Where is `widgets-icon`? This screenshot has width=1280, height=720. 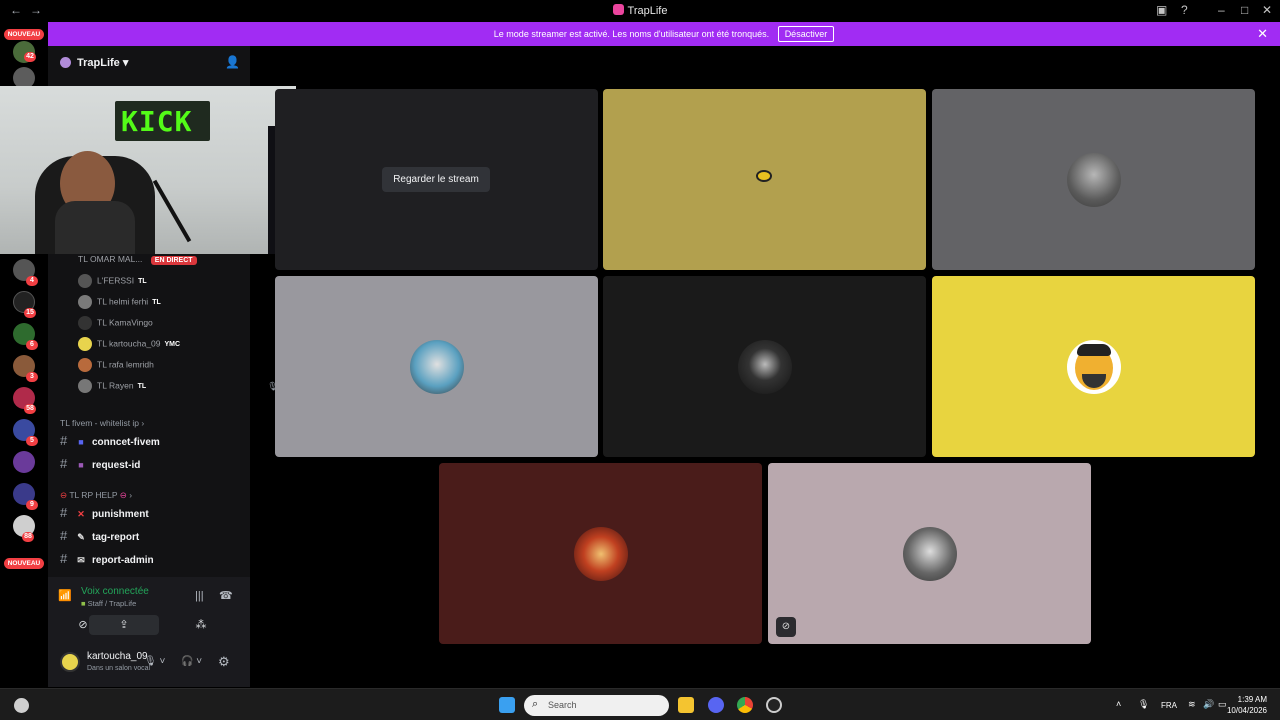 widgets-icon is located at coordinates (21, 705).